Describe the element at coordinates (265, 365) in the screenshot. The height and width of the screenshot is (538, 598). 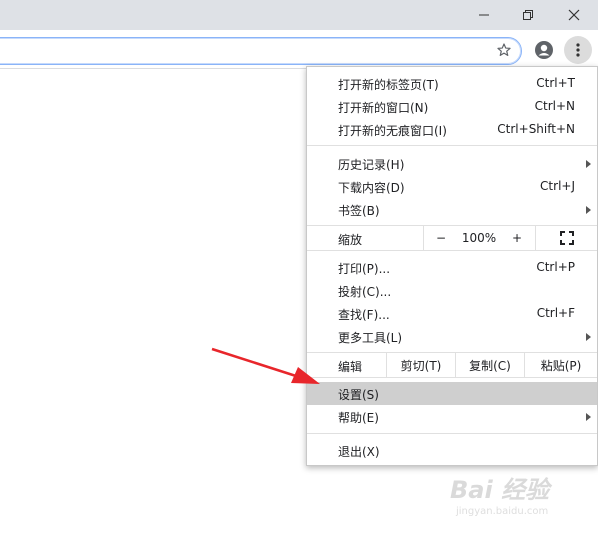
I see `annotation-arrow-icon` at that location.